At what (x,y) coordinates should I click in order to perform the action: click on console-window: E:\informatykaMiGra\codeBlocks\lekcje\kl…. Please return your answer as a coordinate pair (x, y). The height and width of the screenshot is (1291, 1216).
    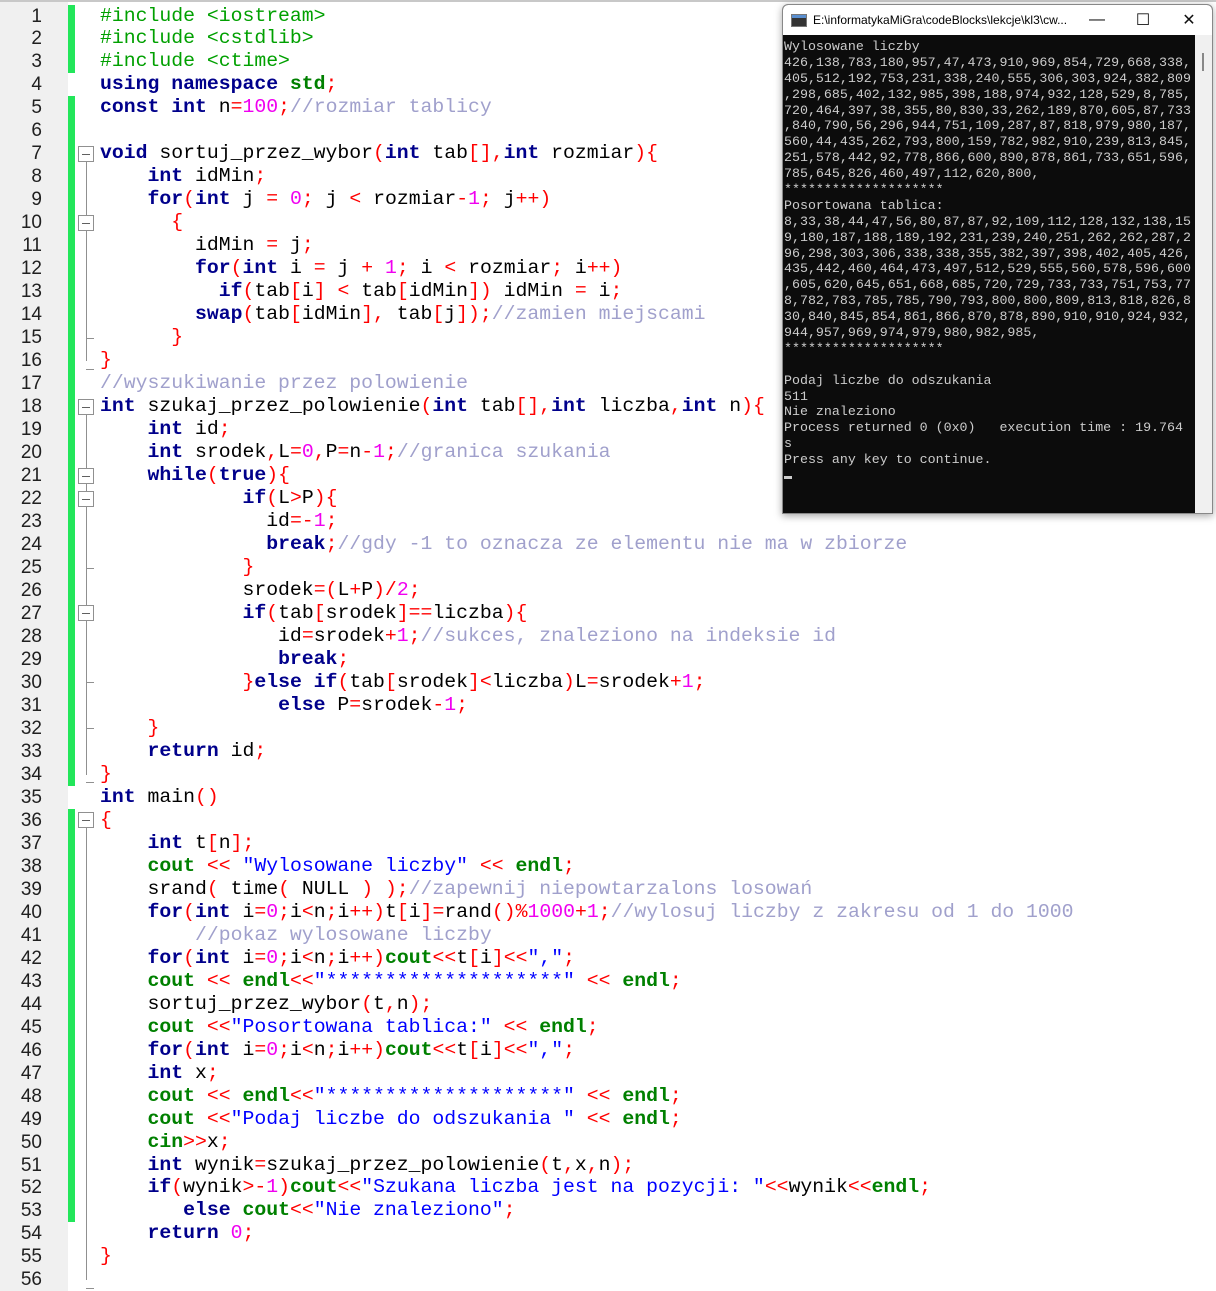
    Looking at the image, I should click on (997, 259).